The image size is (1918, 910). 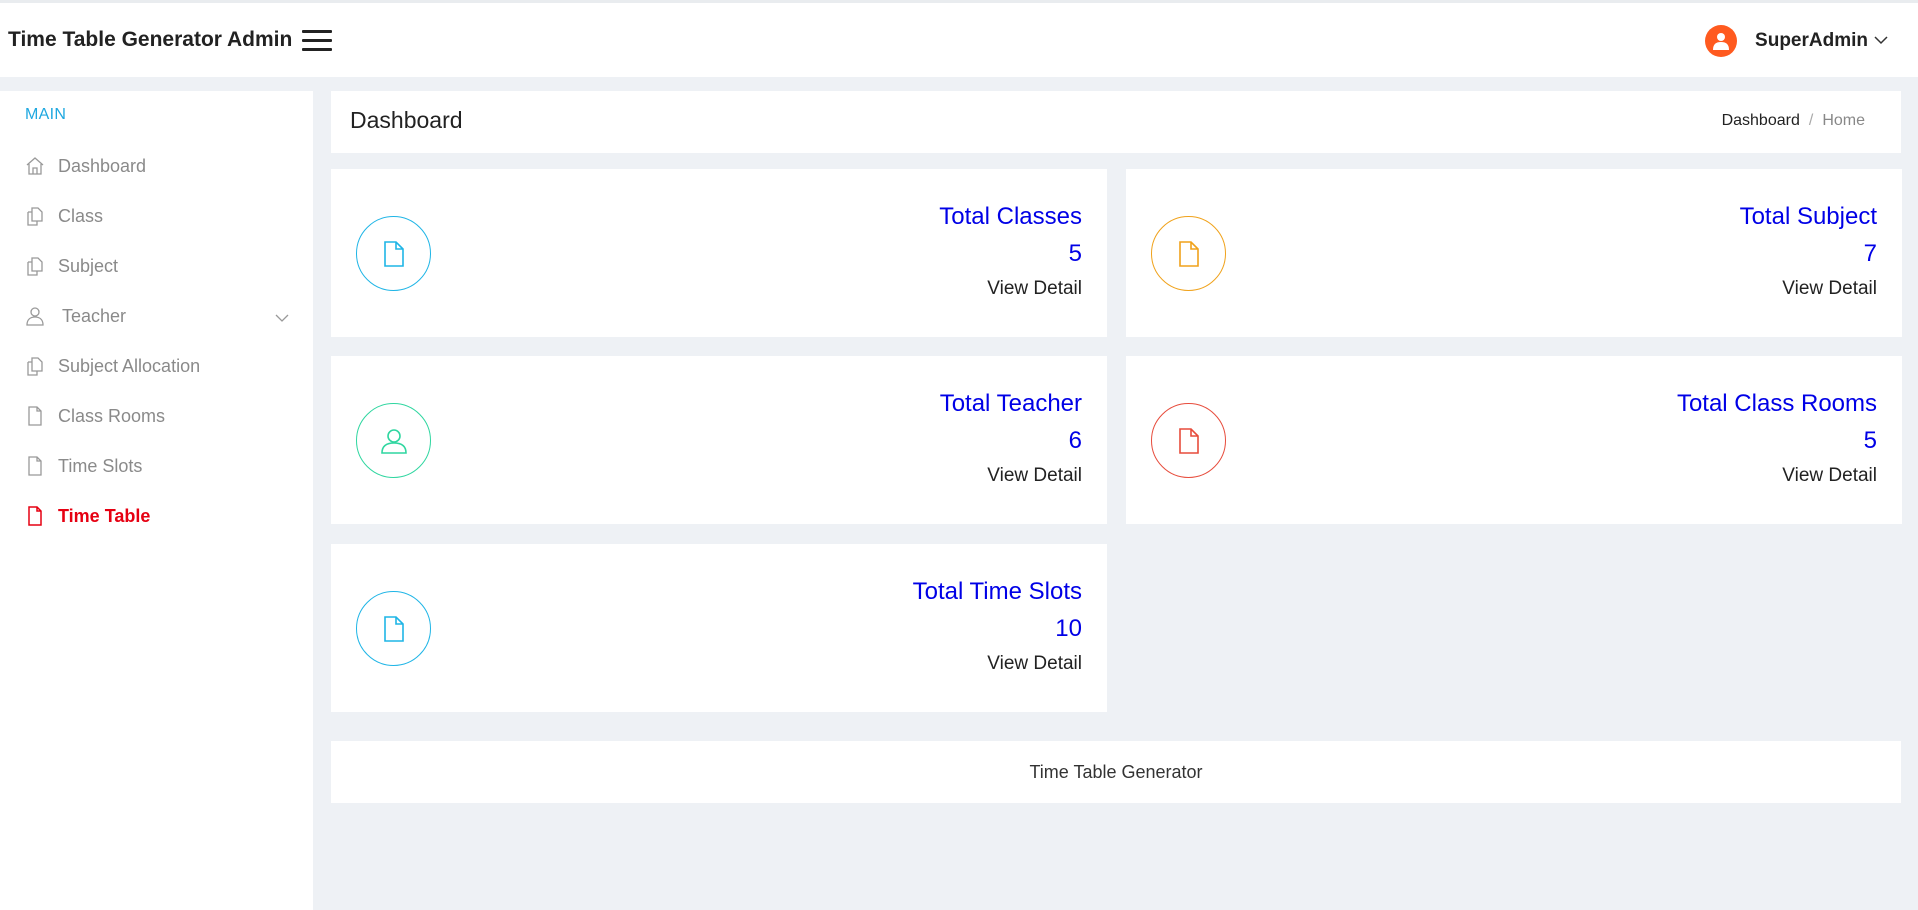 What do you see at coordinates (406, 120) in the screenshot?
I see `page-title: Dashboard` at bounding box center [406, 120].